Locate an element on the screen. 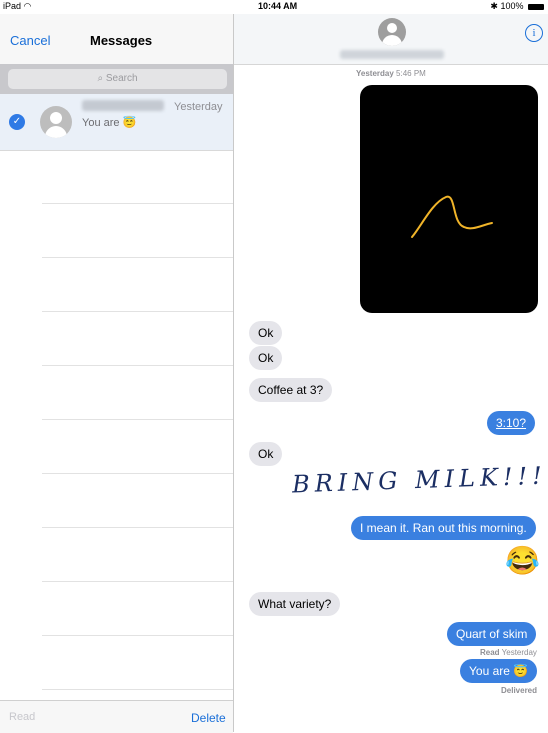 This screenshot has width=548, height=733. timestamp-day: Yesterday is located at coordinates (375, 73).